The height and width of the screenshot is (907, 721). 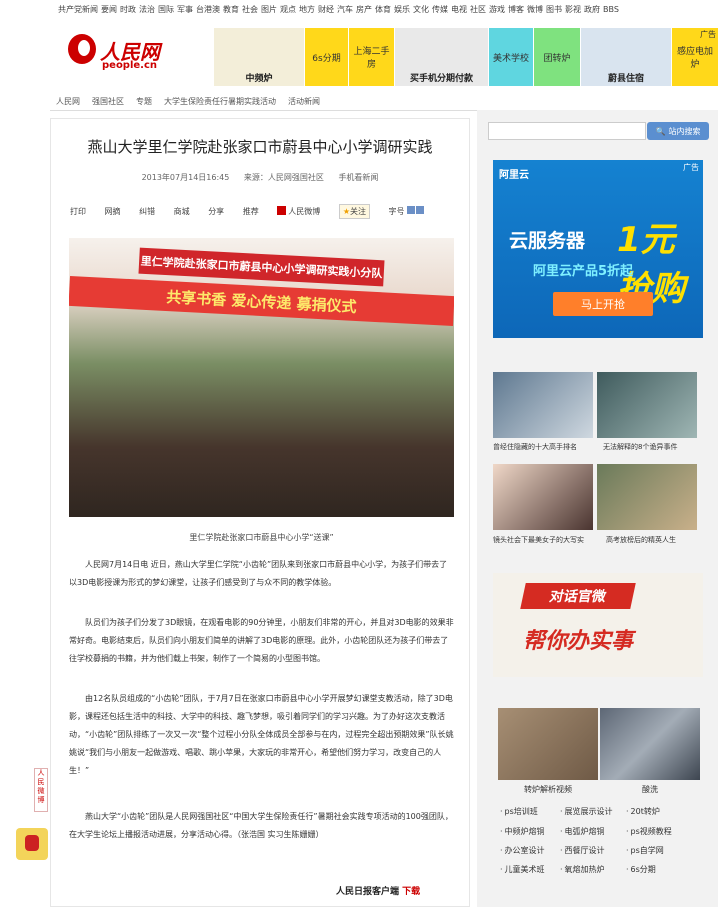 What do you see at coordinates (269, 9) in the screenshot?
I see `top-nav-item: 图片` at bounding box center [269, 9].